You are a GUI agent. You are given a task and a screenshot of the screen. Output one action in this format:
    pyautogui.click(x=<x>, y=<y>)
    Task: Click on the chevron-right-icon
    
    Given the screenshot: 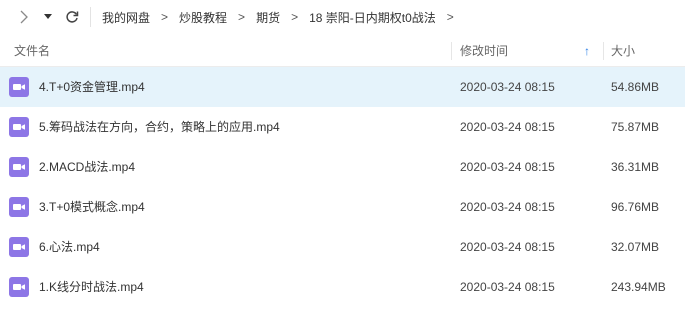 What is the action you would take?
    pyautogui.click(x=24, y=17)
    